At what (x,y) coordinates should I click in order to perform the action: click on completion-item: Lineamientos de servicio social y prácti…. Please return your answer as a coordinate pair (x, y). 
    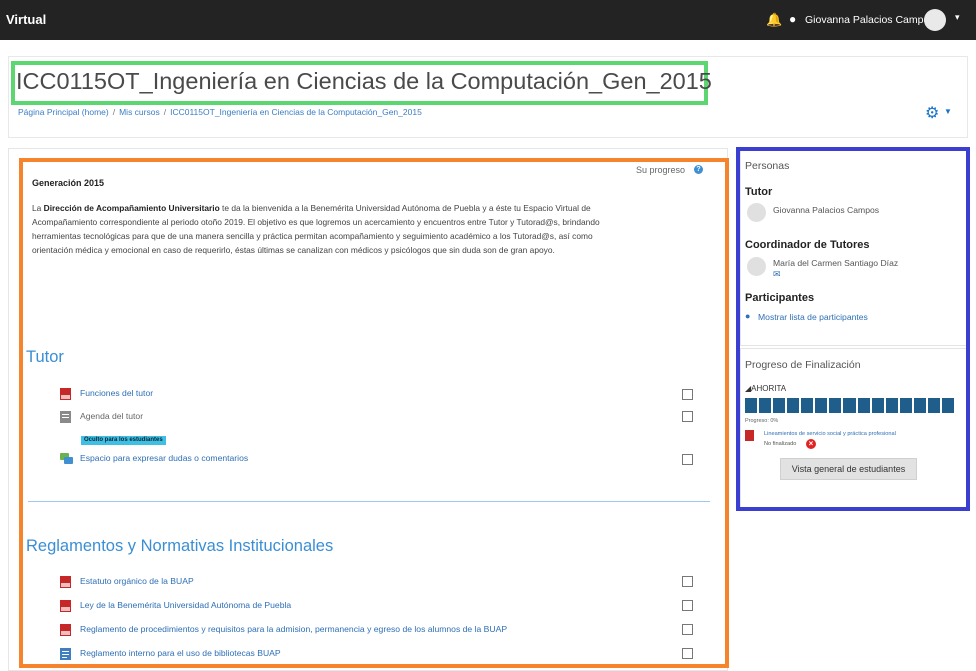
    Looking at the image, I should click on (830, 434).